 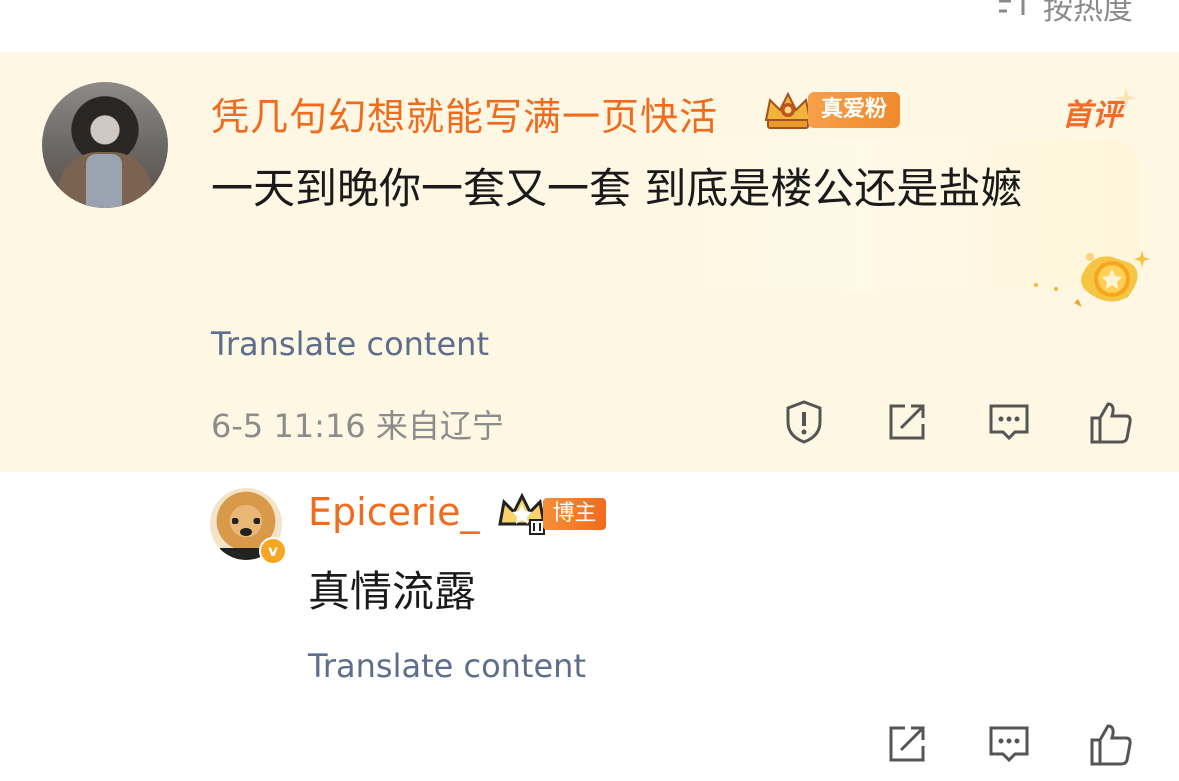 What do you see at coordinates (273, 551) in the screenshot?
I see `verified-icon: v` at bounding box center [273, 551].